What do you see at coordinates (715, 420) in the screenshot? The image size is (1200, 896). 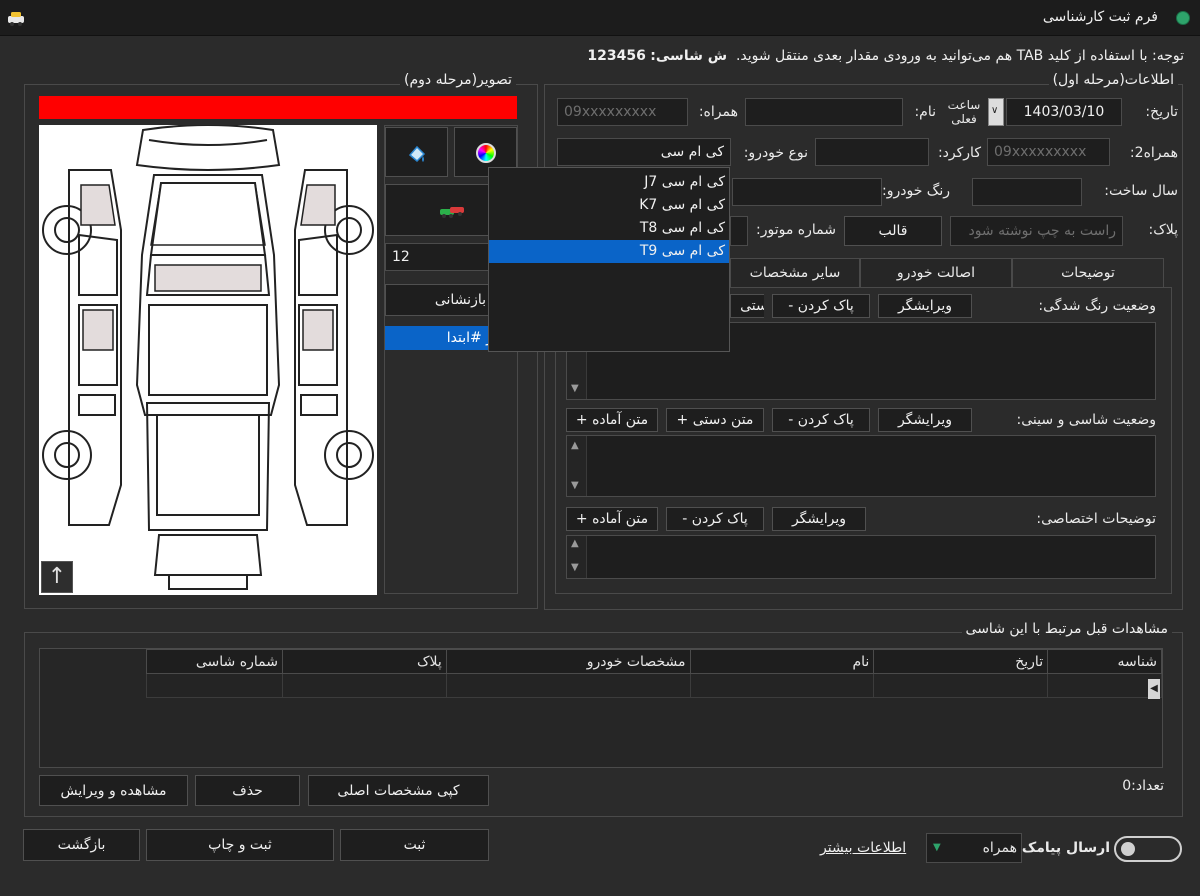 I see `chassis-manual-text-button: + متن دستی` at bounding box center [715, 420].